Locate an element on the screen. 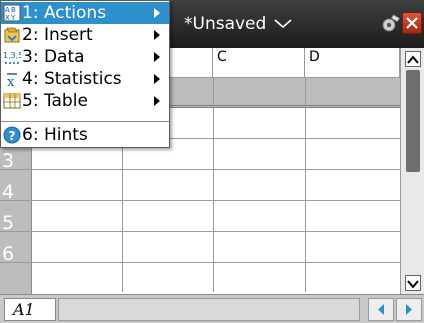 The width and height of the screenshot is (424, 323). arrow-right-icon is located at coordinates (409, 309).